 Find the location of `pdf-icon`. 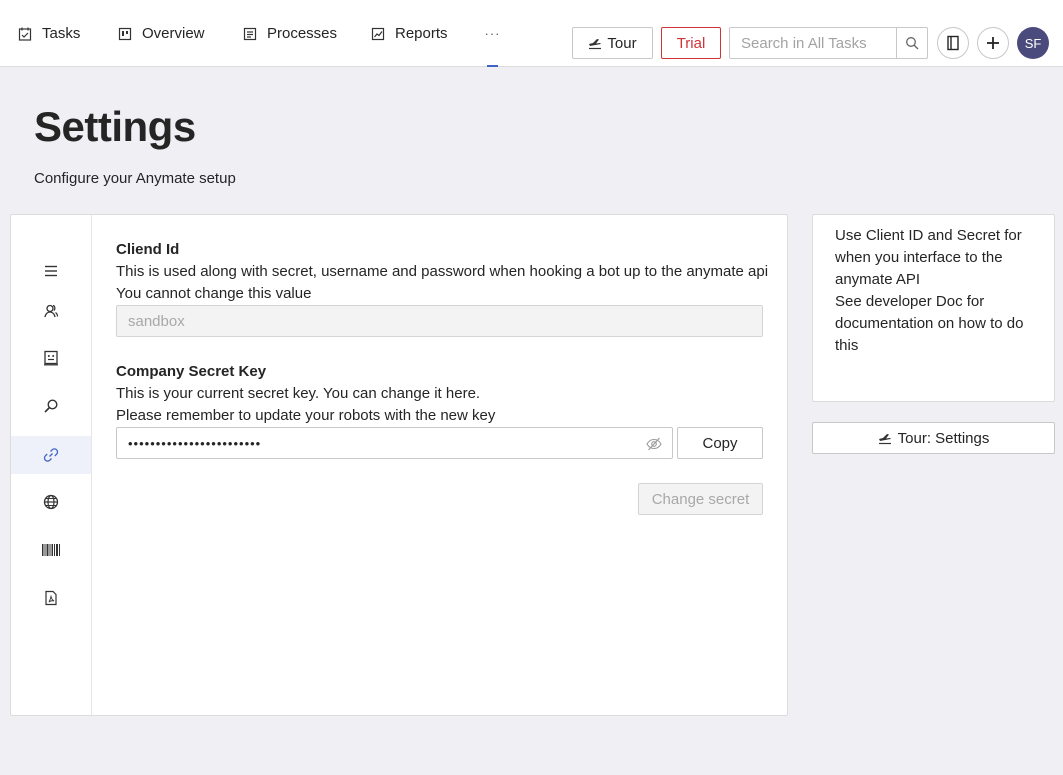

pdf-icon is located at coordinates (51, 598).